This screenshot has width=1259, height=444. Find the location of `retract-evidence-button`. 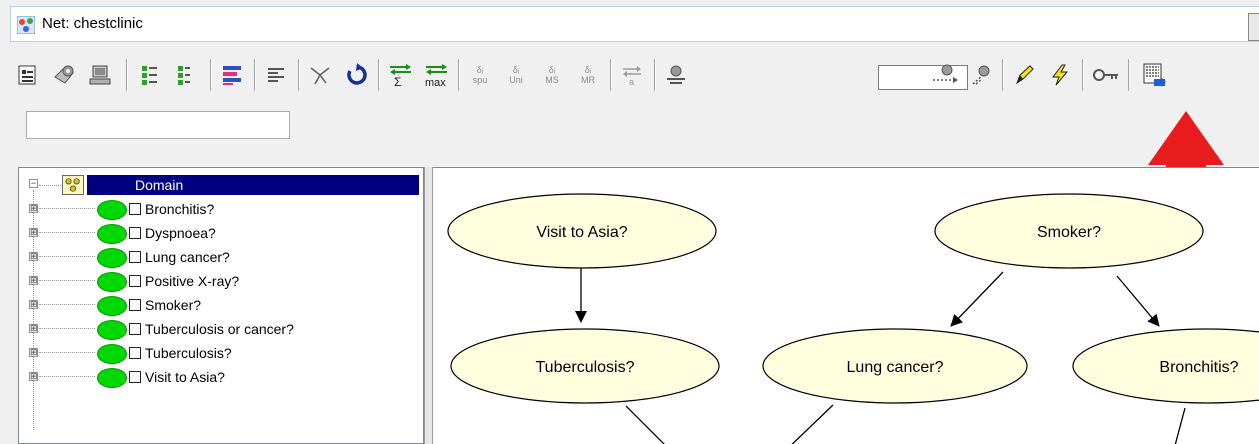

retract-evidence-button is located at coordinates (676, 75).